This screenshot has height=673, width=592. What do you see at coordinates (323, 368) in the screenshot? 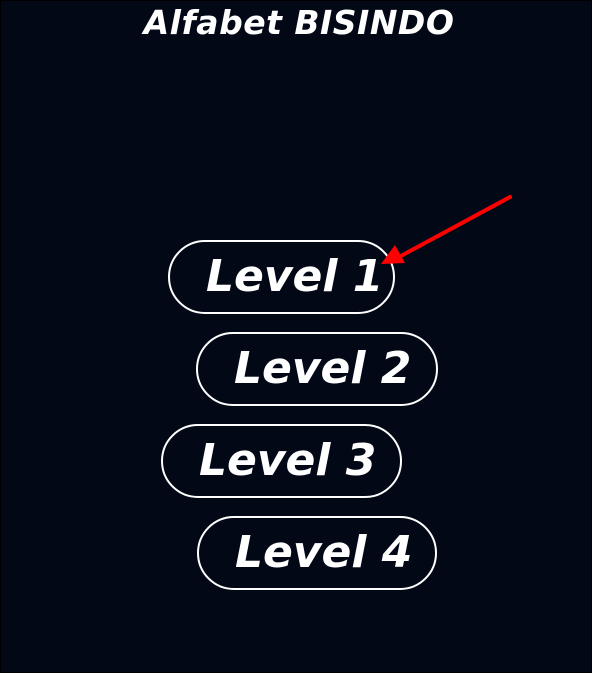
I see `level-2-label: Level 2` at bounding box center [323, 368].